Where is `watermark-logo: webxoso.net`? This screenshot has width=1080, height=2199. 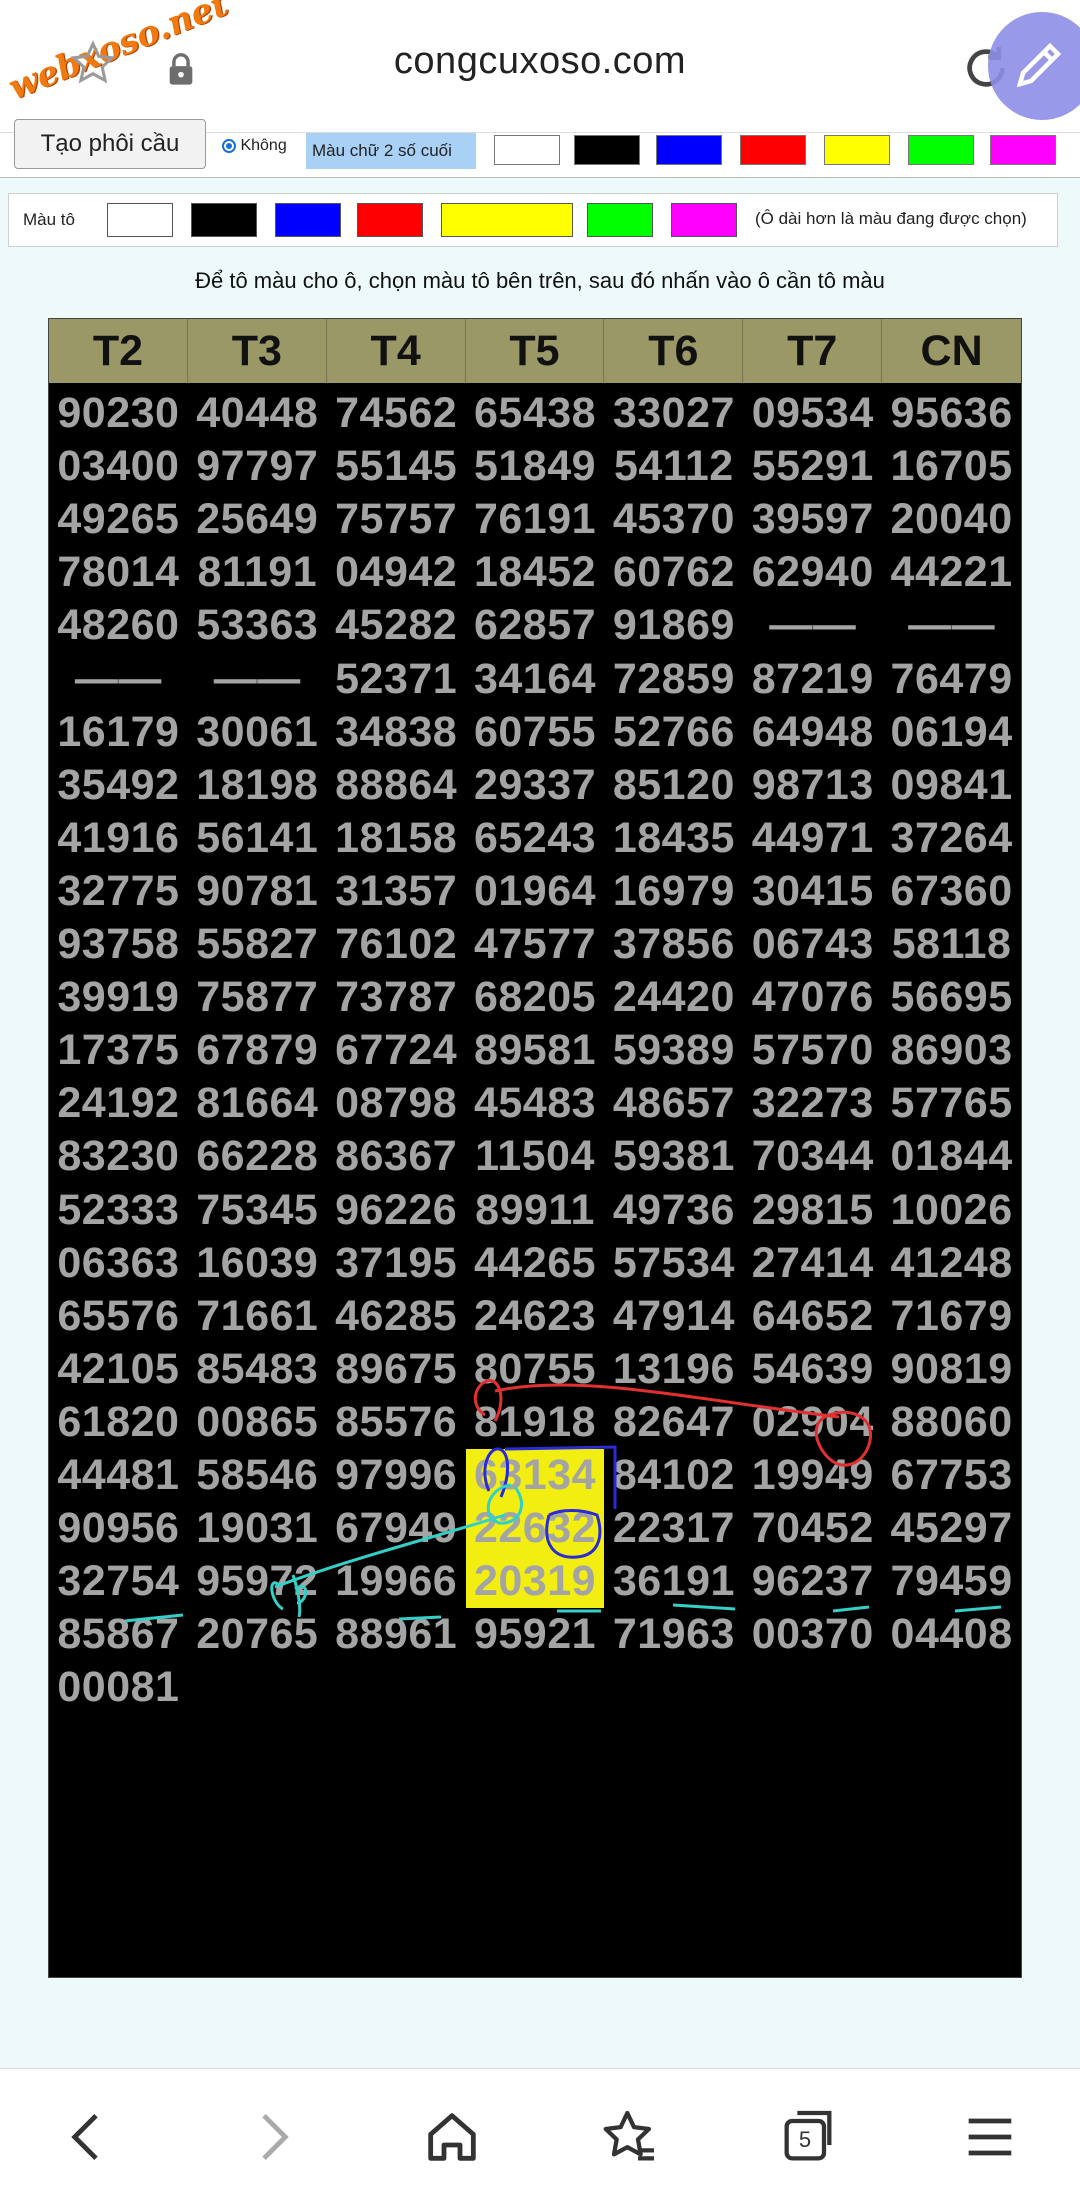
watermark-logo: webxoso.net is located at coordinates (118, 54).